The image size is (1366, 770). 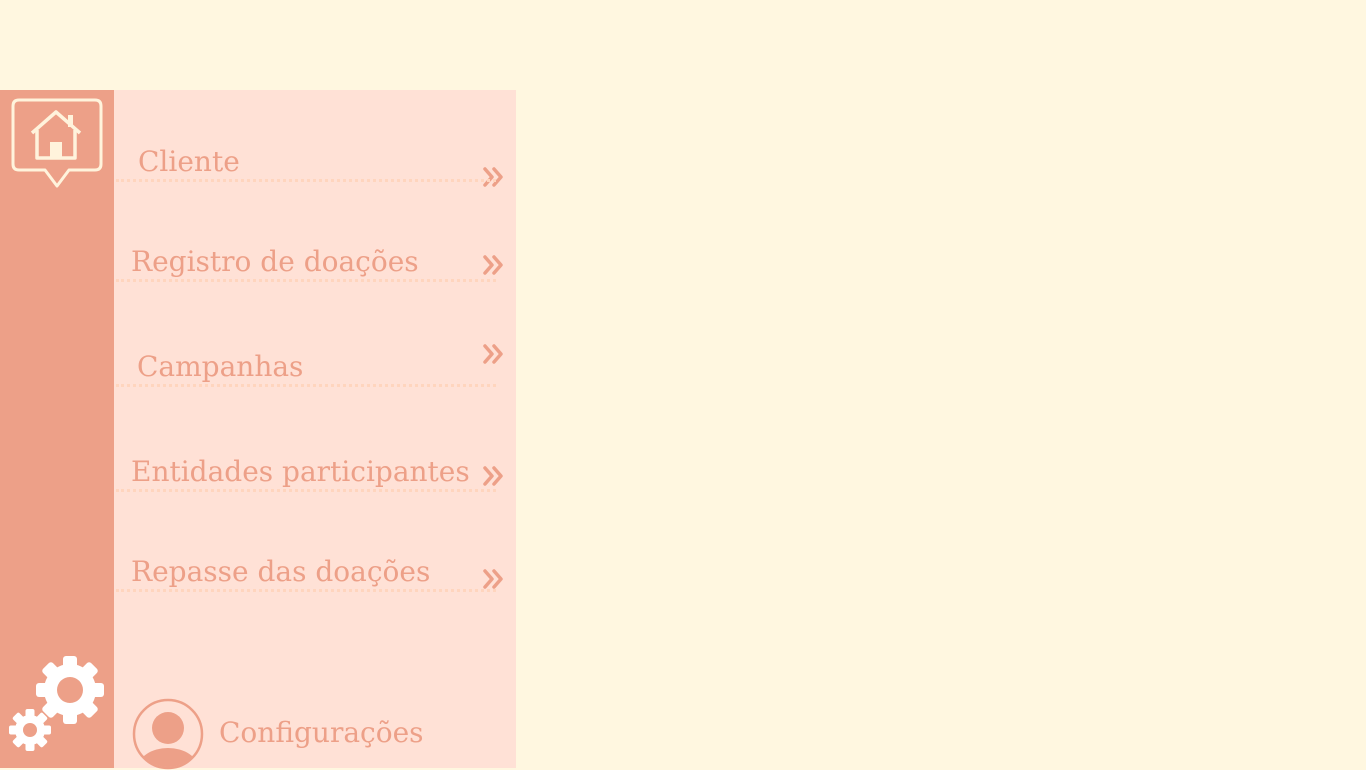 I want to click on user-avatar-icon, so click(x=168, y=734).